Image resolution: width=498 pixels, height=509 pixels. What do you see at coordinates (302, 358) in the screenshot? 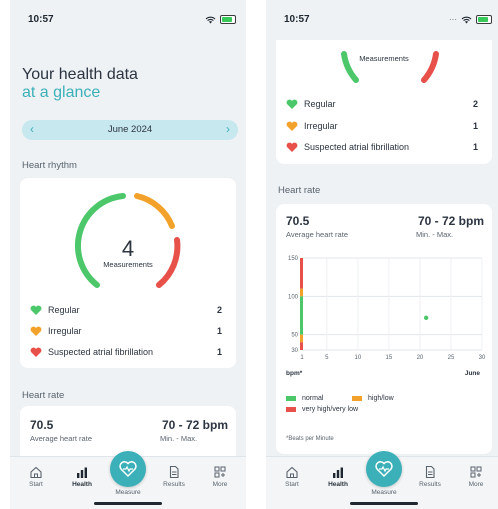
I see `x-tick-label: 1` at bounding box center [302, 358].